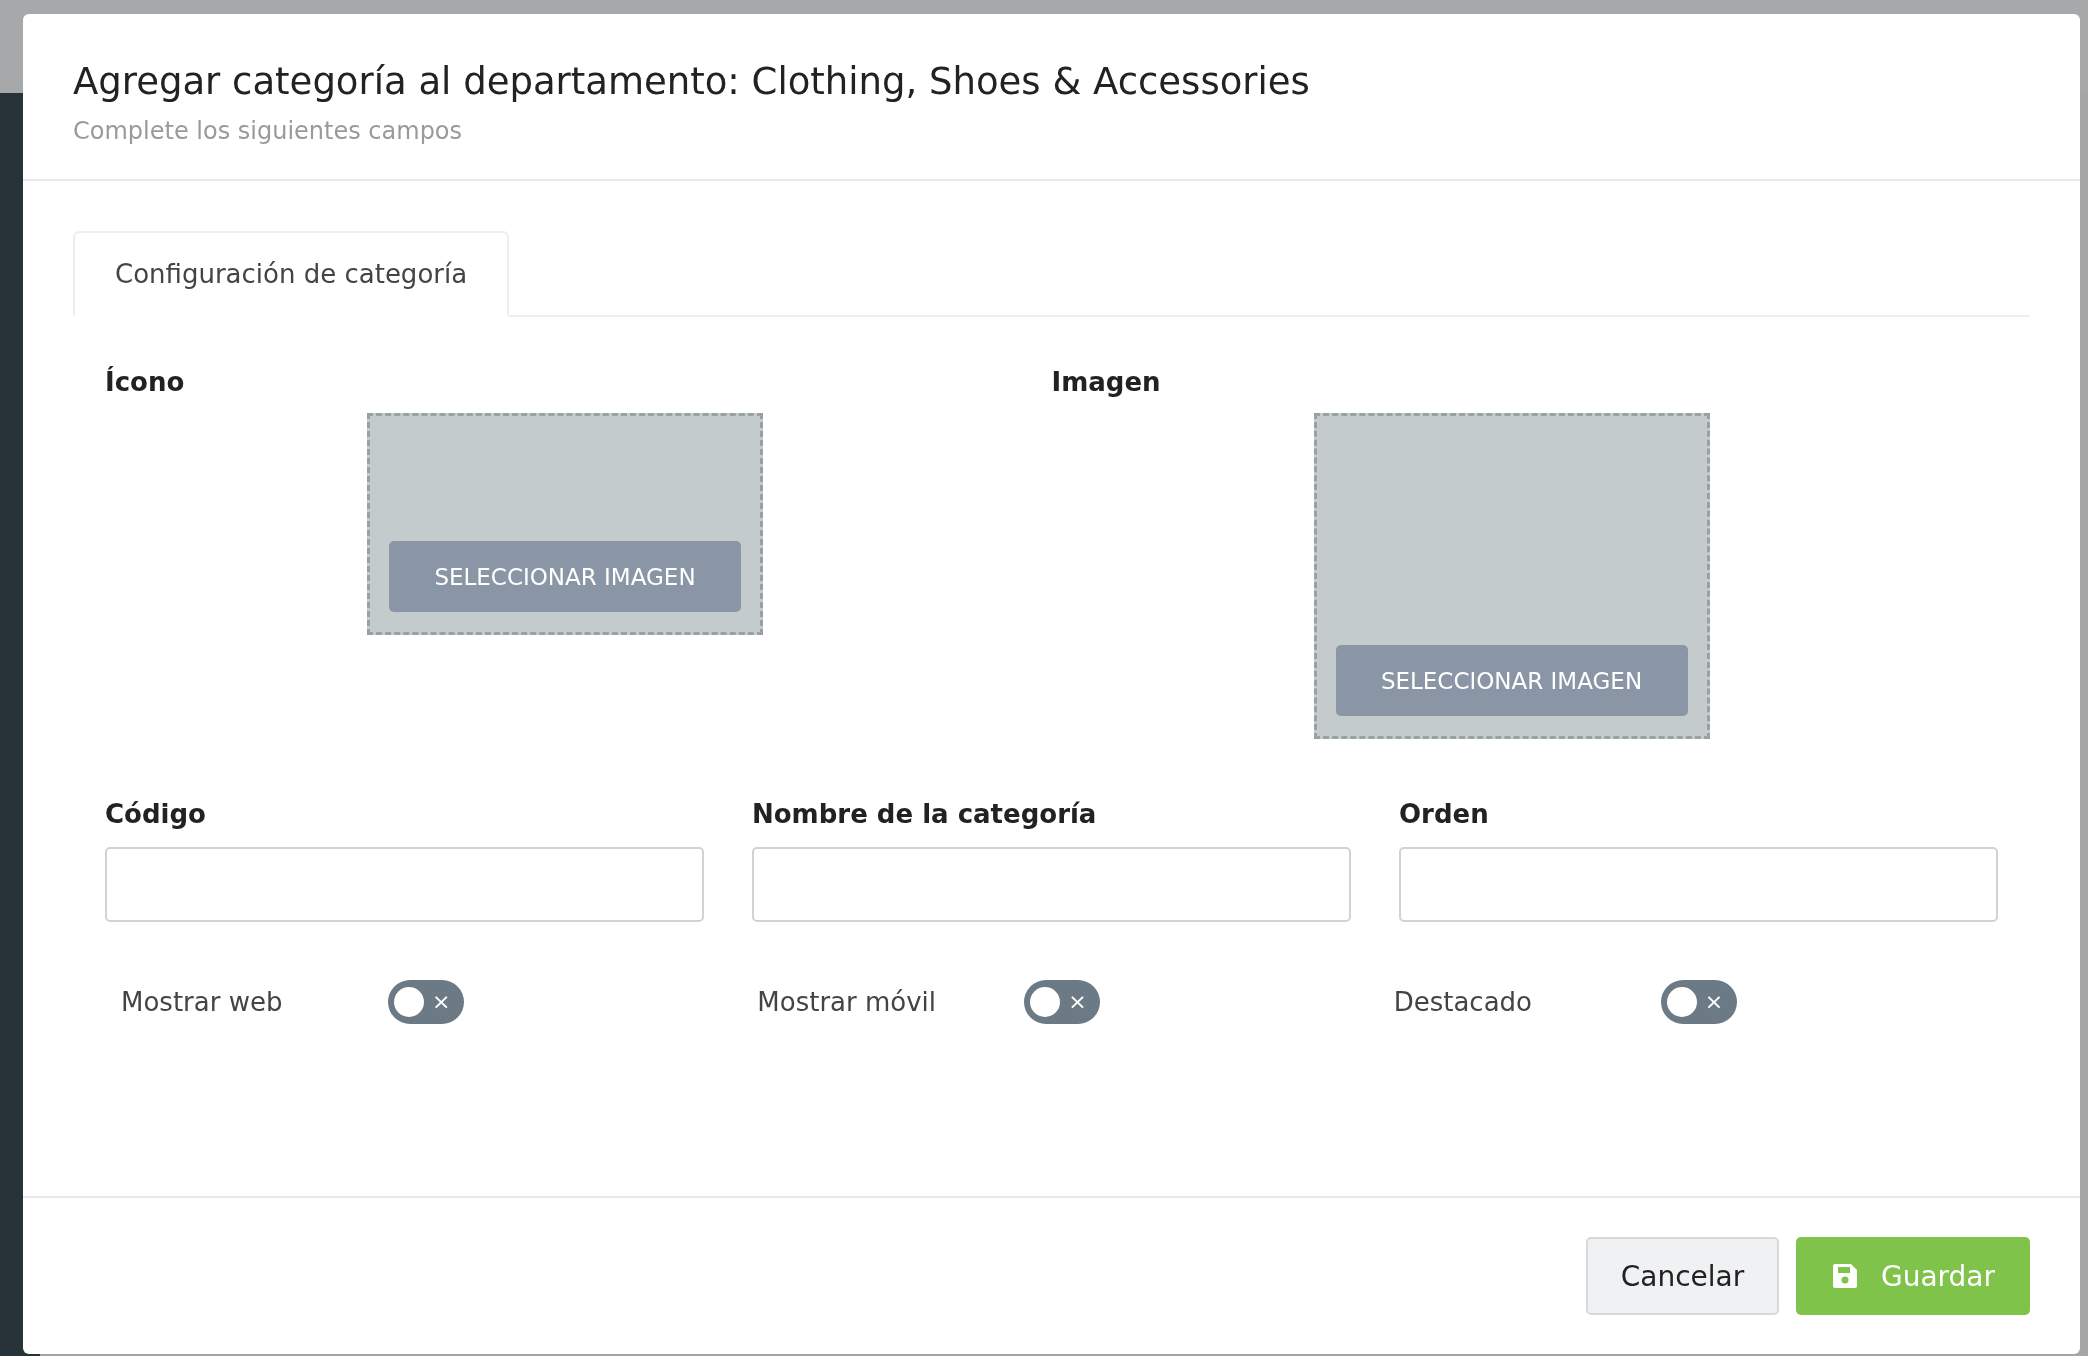 The image size is (2088, 1356). I want to click on modal-subtitle: Complete los siguientes campos, so click(268, 131).